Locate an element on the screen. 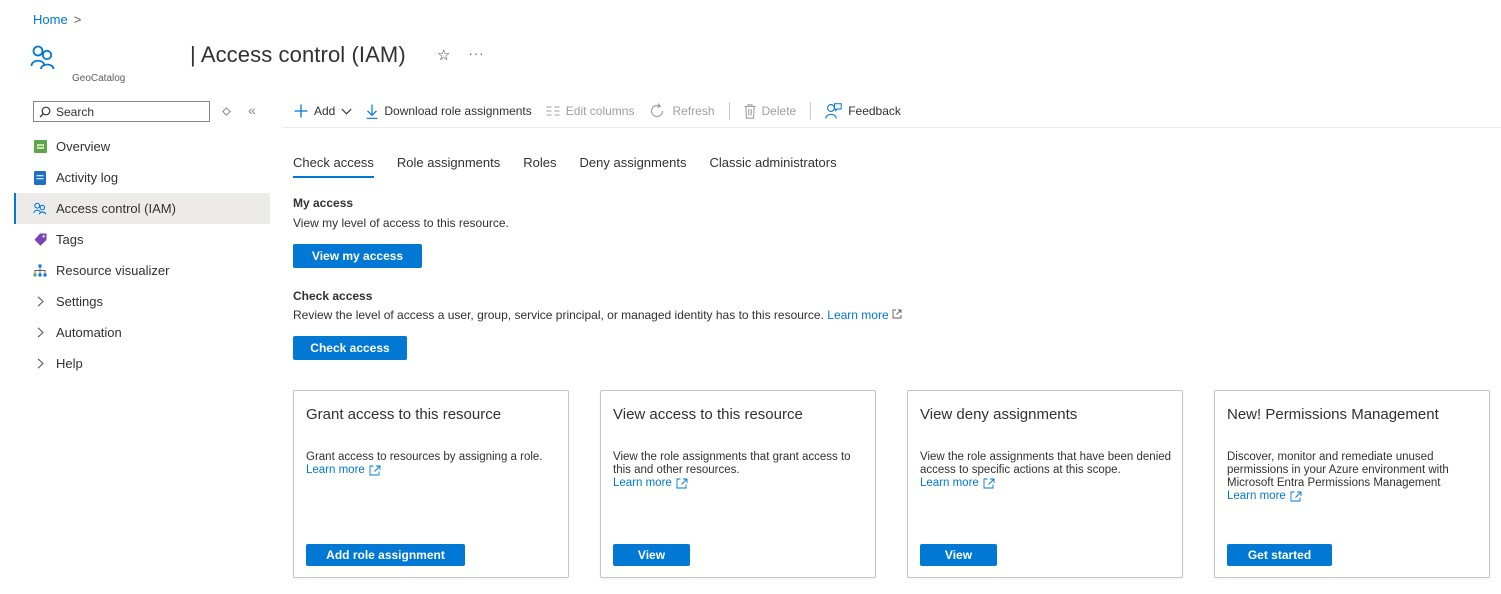 This screenshot has height=594, width=1501. sidebar-item-resource-visualizer: Resource visualizer is located at coordinates (142, 270).